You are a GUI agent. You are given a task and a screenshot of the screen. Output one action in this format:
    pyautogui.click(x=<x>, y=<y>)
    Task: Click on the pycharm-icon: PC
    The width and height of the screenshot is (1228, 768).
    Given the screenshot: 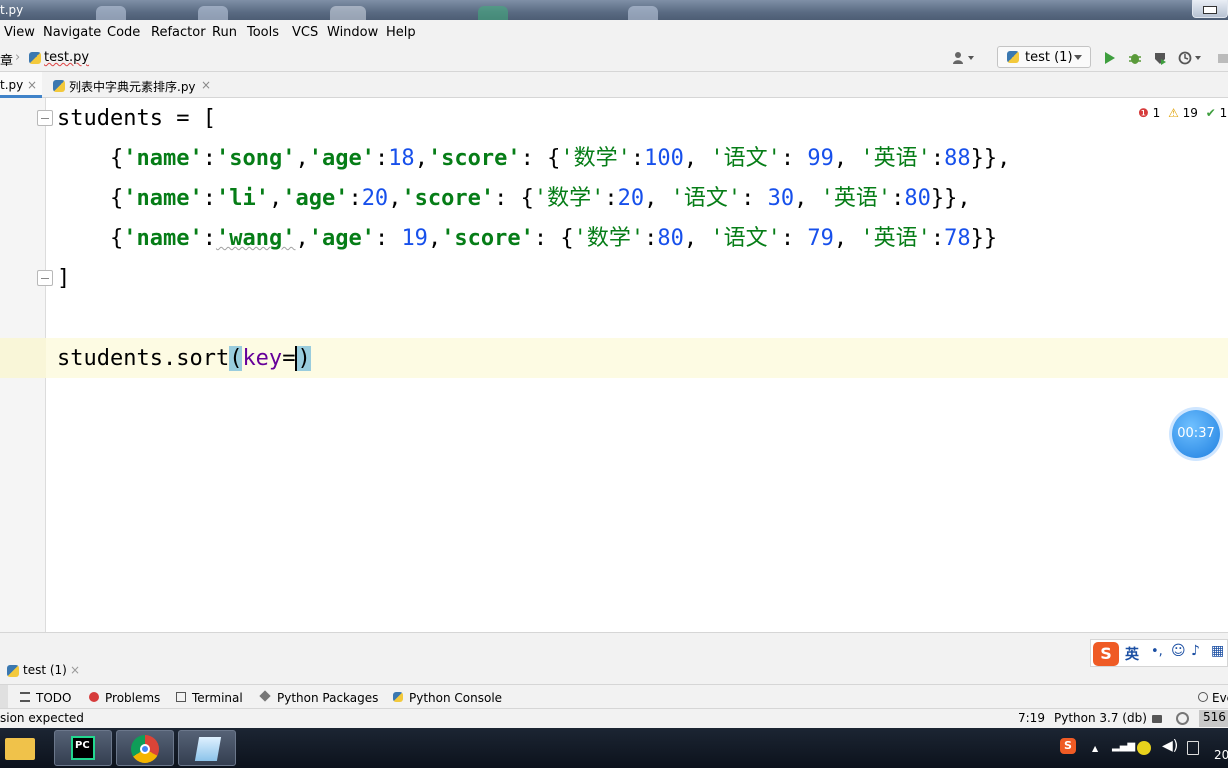 What is the action you would take?
    pyautogui.click(x=83, y=748)
    